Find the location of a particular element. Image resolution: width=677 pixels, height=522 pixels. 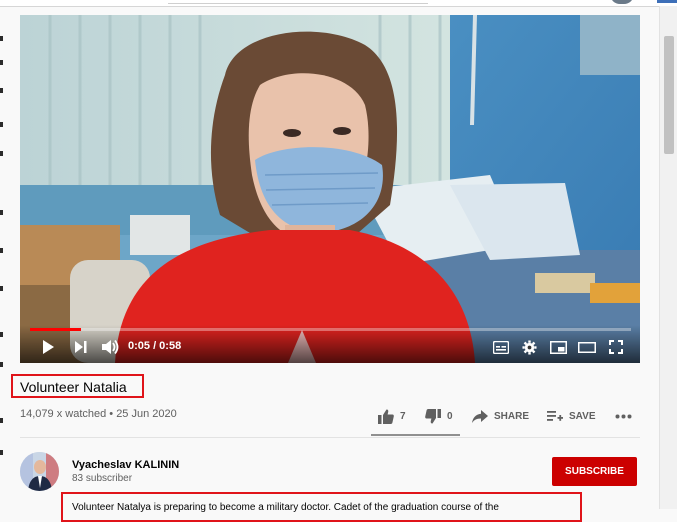

like-ratio-bar is located at coordinates (415, 435).